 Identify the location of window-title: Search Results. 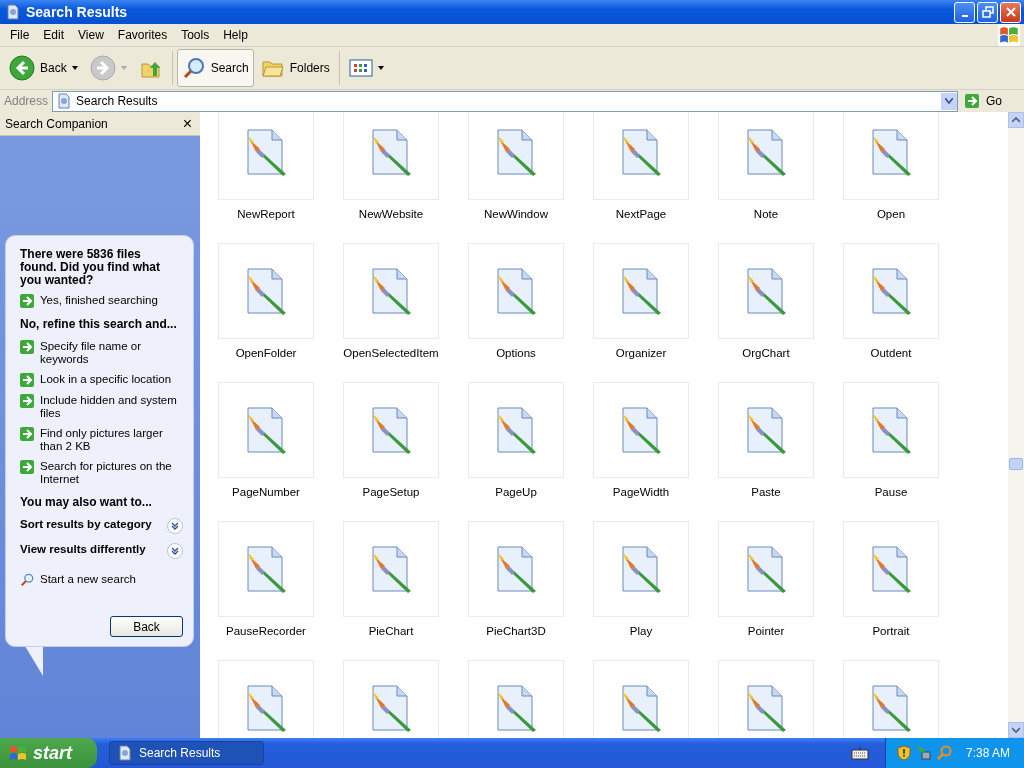
(77, 12).